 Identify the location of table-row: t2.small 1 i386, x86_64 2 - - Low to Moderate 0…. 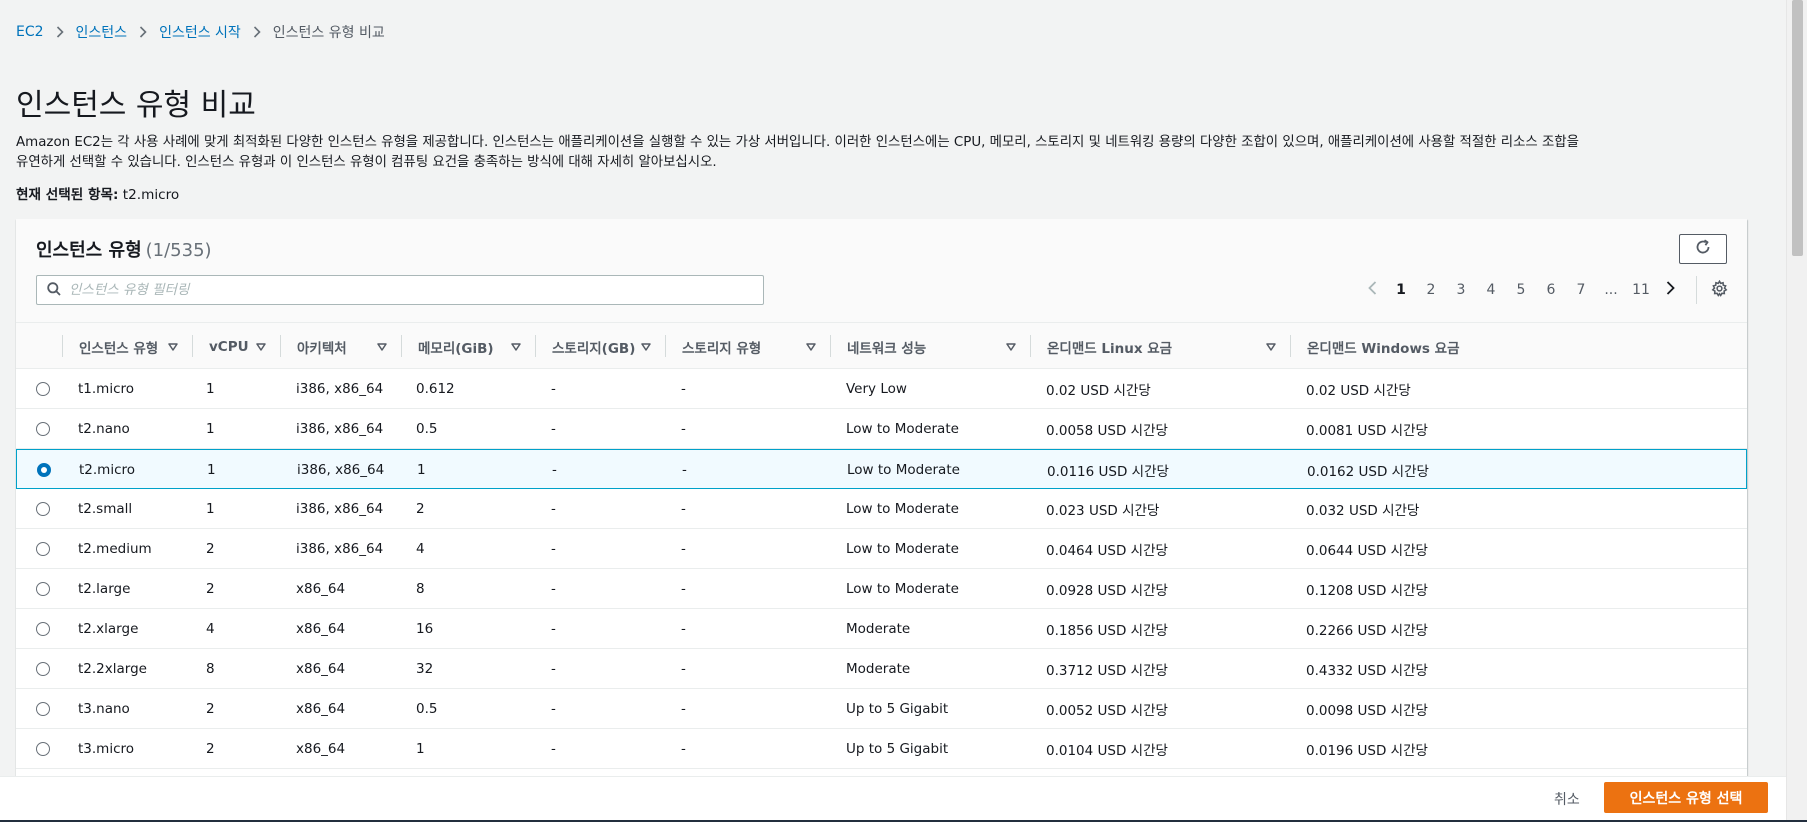
(881, 509).